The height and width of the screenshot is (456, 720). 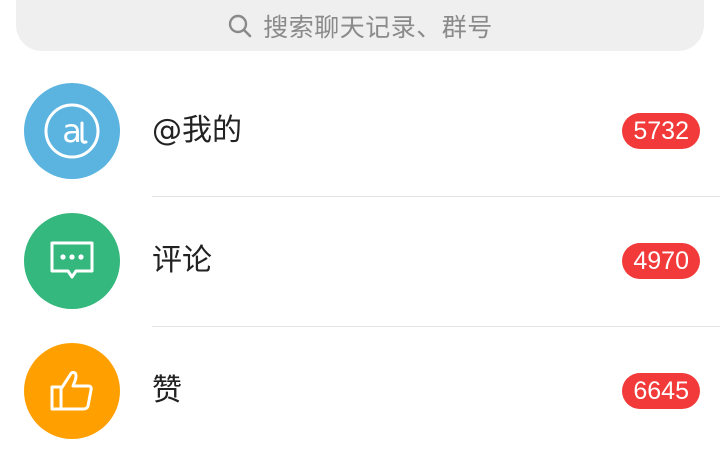 I want to click on comments-count-badge: 4970, so click(x=661, y=261).